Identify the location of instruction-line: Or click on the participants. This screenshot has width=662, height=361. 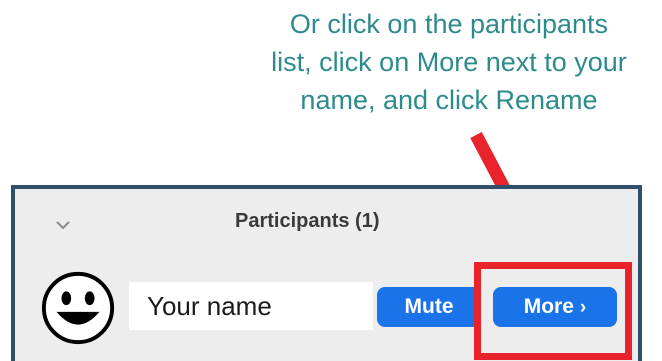
(449, 24).